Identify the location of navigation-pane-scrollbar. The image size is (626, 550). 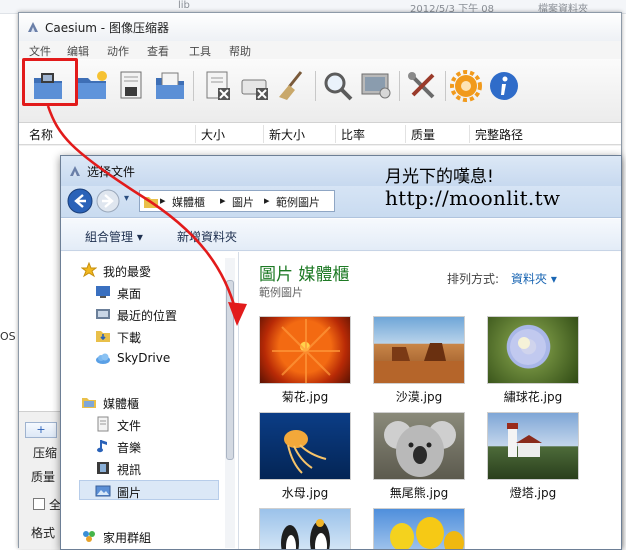
(230, 403).